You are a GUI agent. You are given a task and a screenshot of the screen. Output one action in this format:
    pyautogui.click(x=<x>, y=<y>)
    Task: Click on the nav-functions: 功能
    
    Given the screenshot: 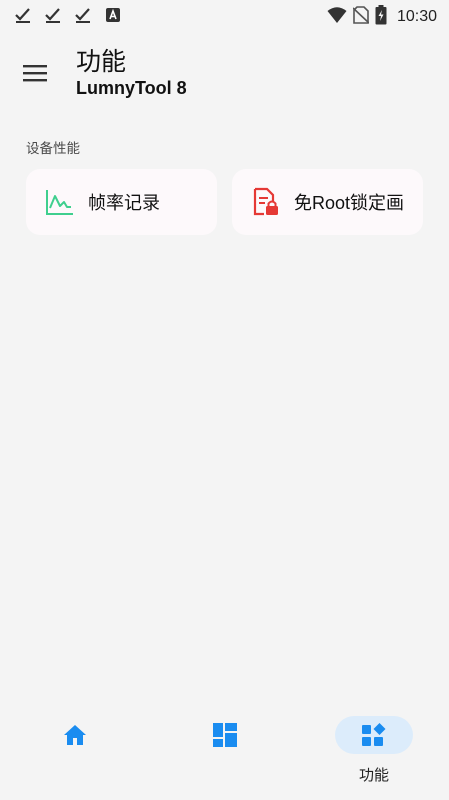 What is the action you would take?
    pyautogui.click(x=374, y=751)
    